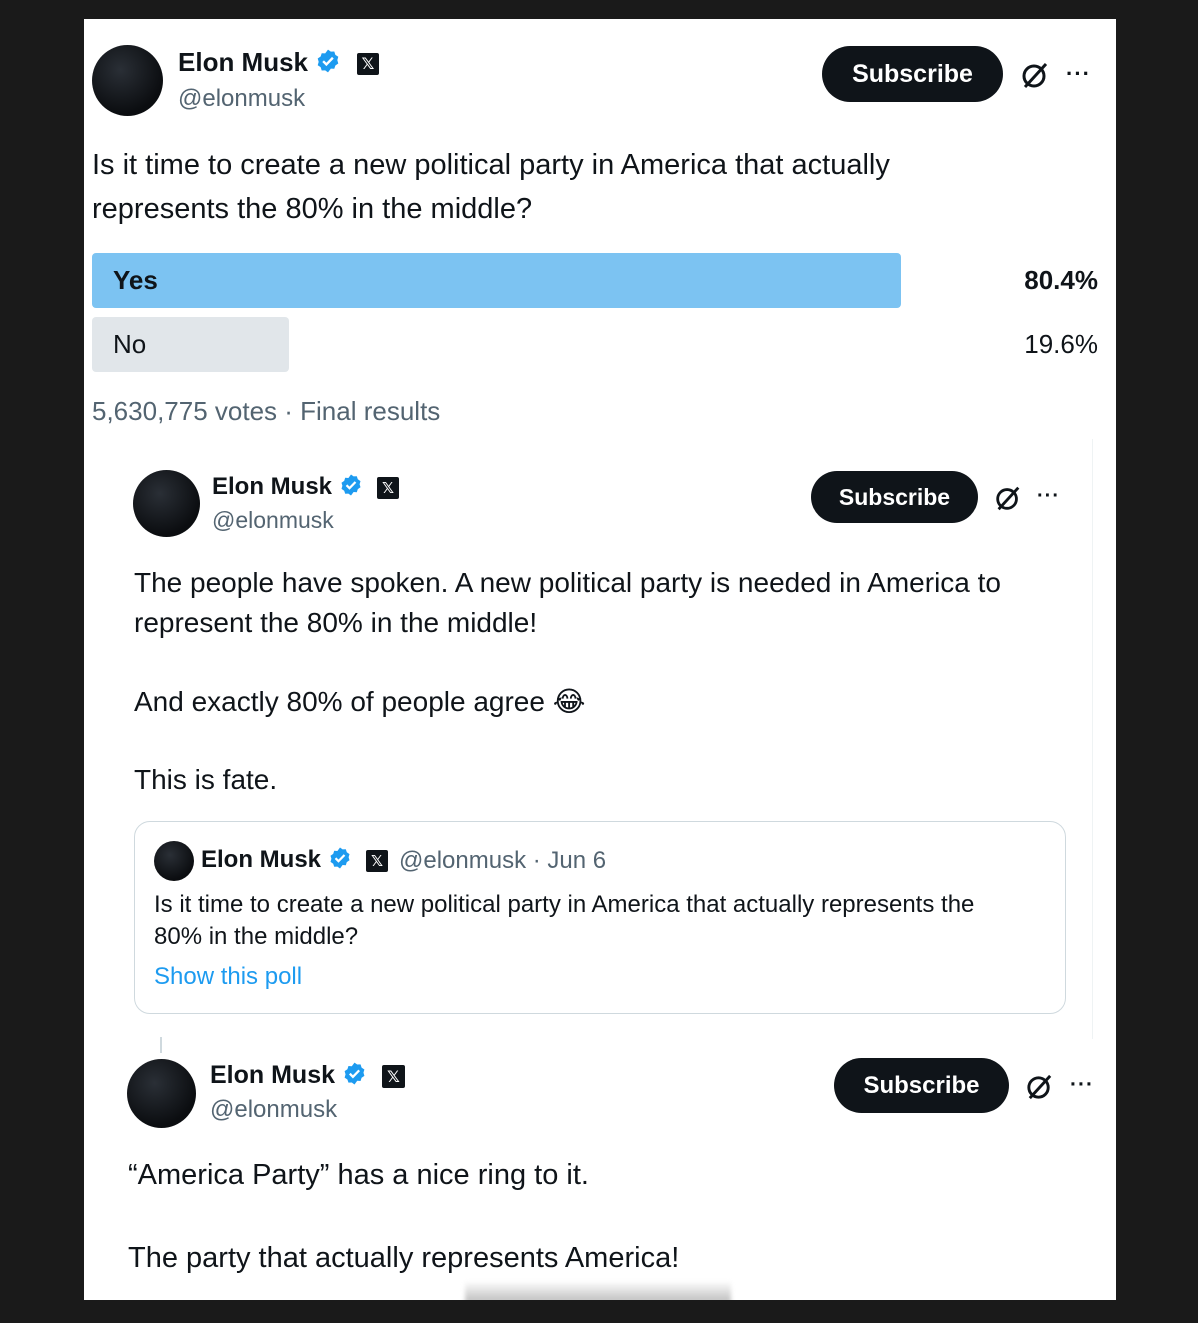  I want to click on post-text-line: represents the 80% in the middle?, so click(312, 209).